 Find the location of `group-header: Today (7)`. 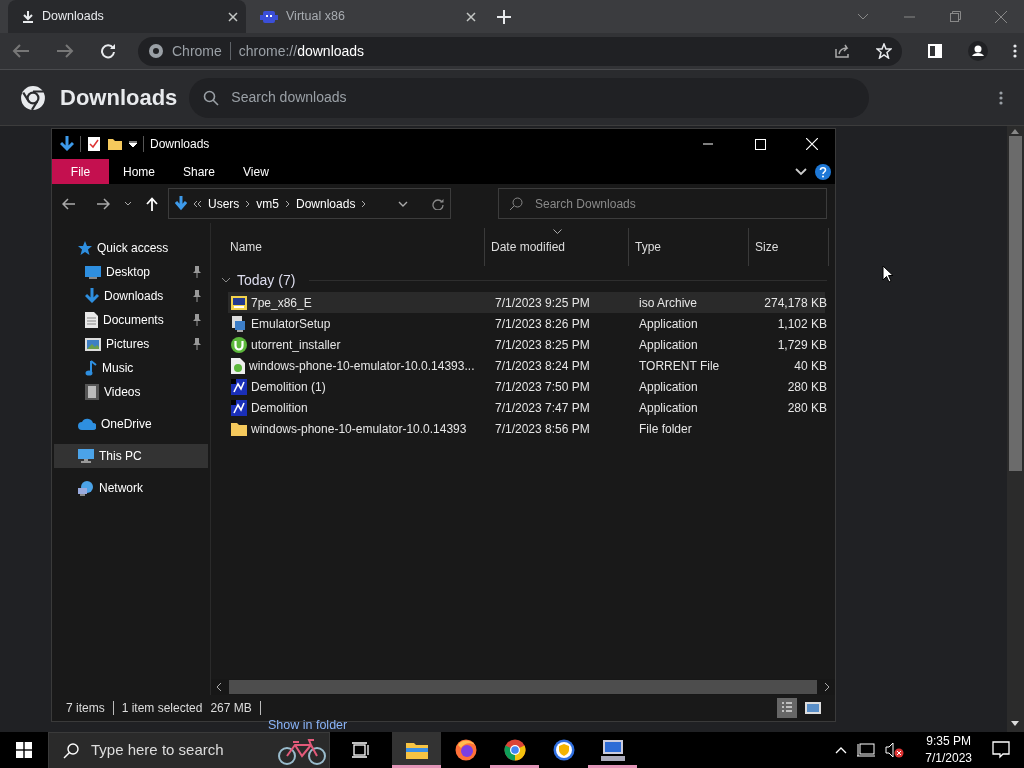

group-header: Today (7) is located at coordinates (523, 280).